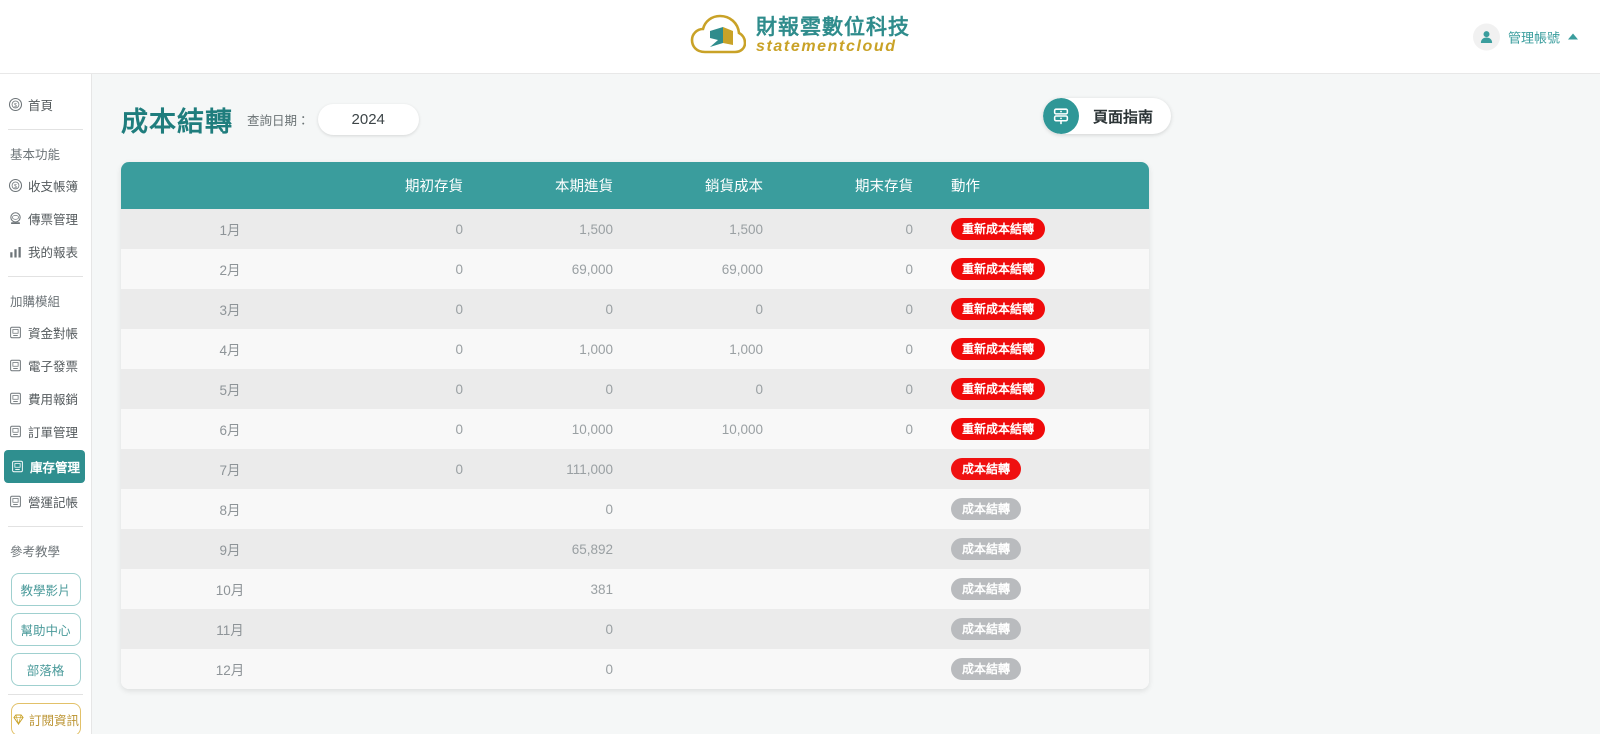  Describe the element at coordinates (596, 229) in the screenshot. I see `cell-period-purchase: 1,500` at that location.